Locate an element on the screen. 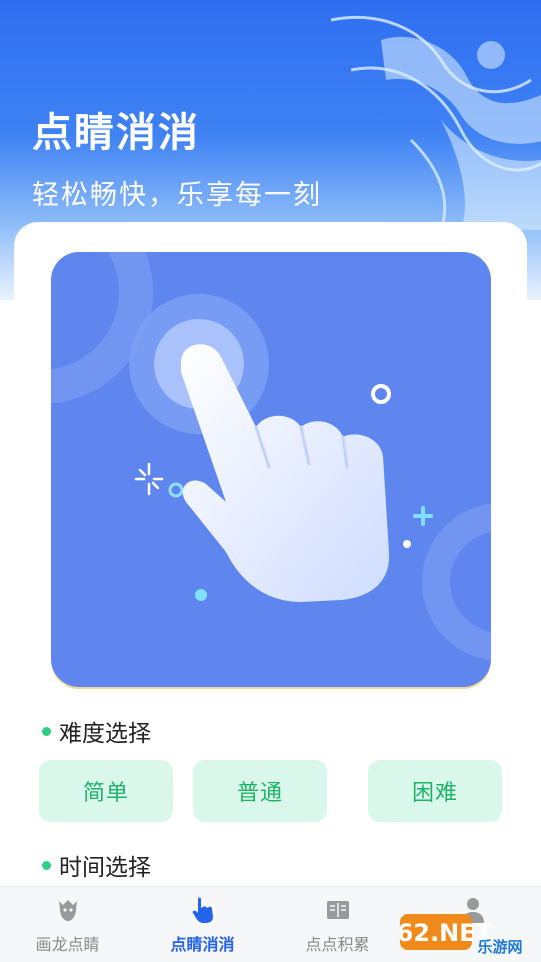 Image resolution: width=541 pixels, height=962 pixels. book-icon is located at coordinates (337, 910).